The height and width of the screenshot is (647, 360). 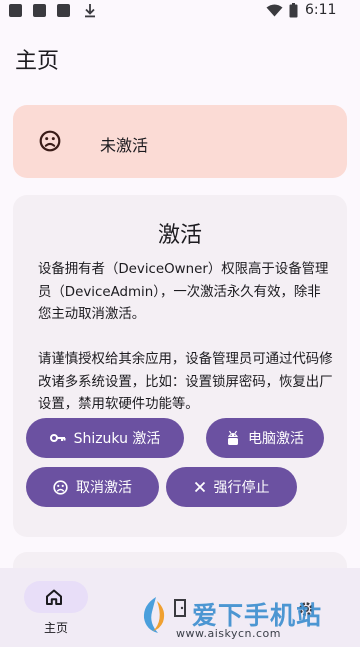 I want to click on cancel-activation-button: 取消激活, so click(x=92, y=487).